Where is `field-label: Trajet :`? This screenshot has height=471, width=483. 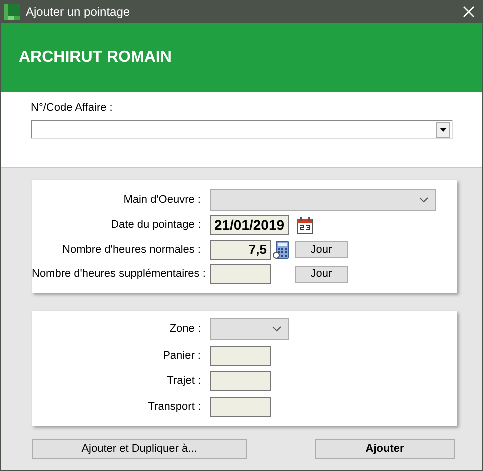
field-label: Trajet : is located at coordinates (184, 381).